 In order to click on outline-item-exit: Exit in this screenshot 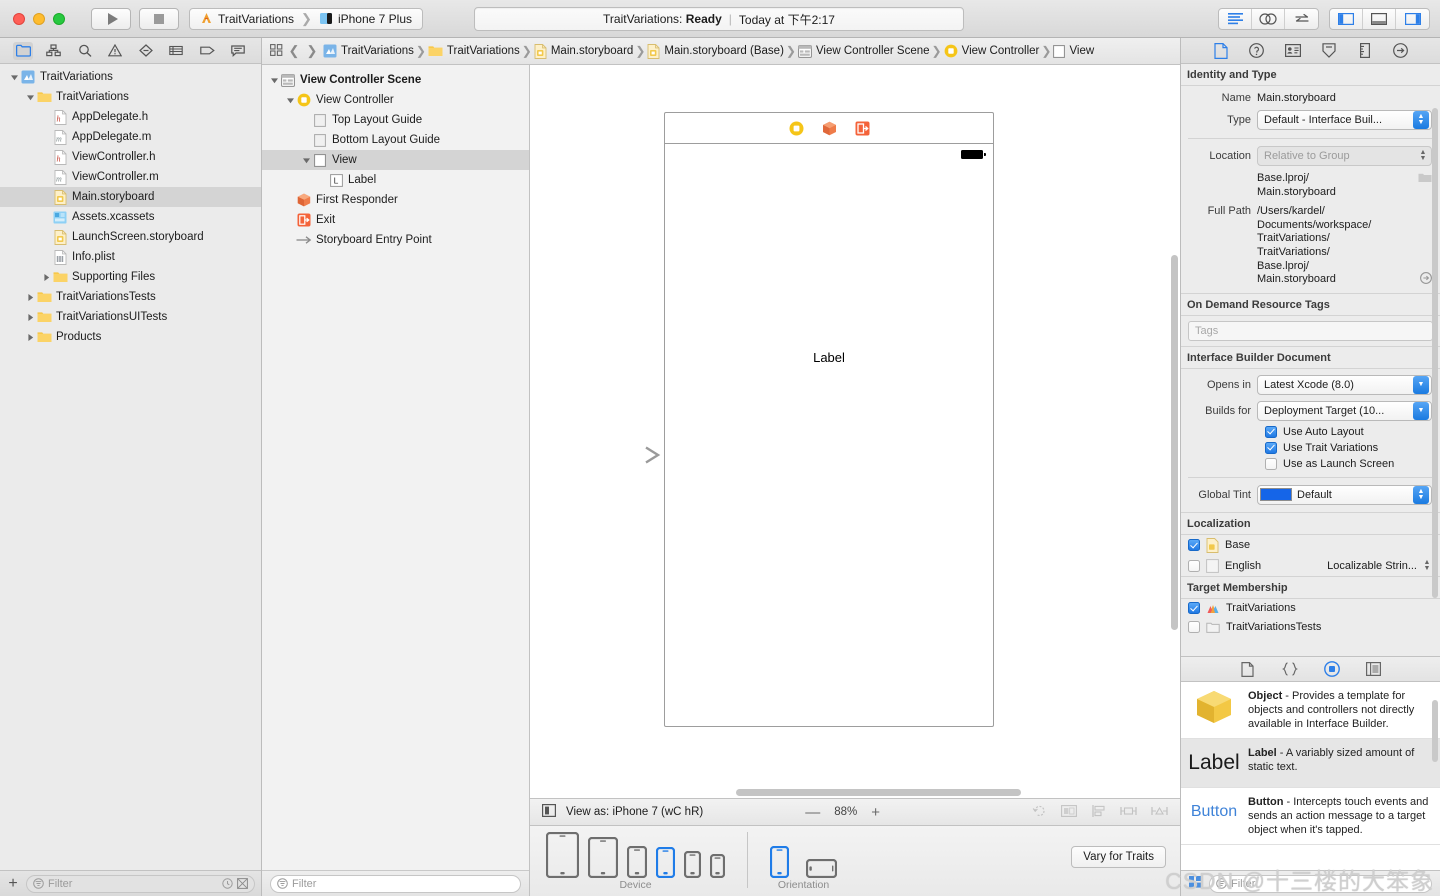, I will do `click(395, 220)`.